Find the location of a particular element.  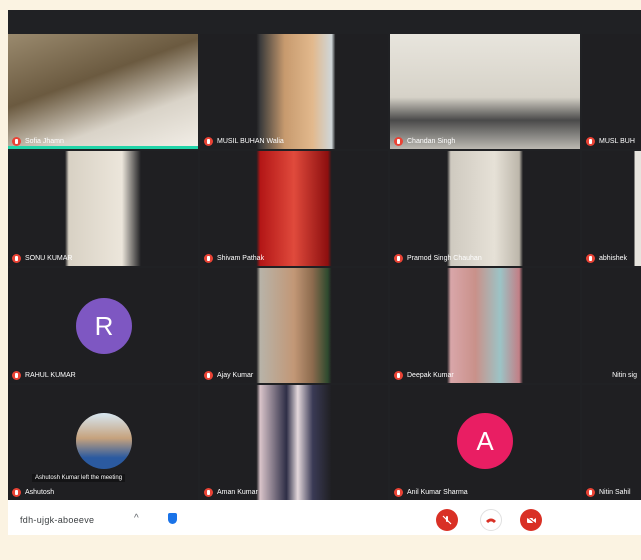

participant-name: Shivam Pathak is located at coordinates (241, 258).